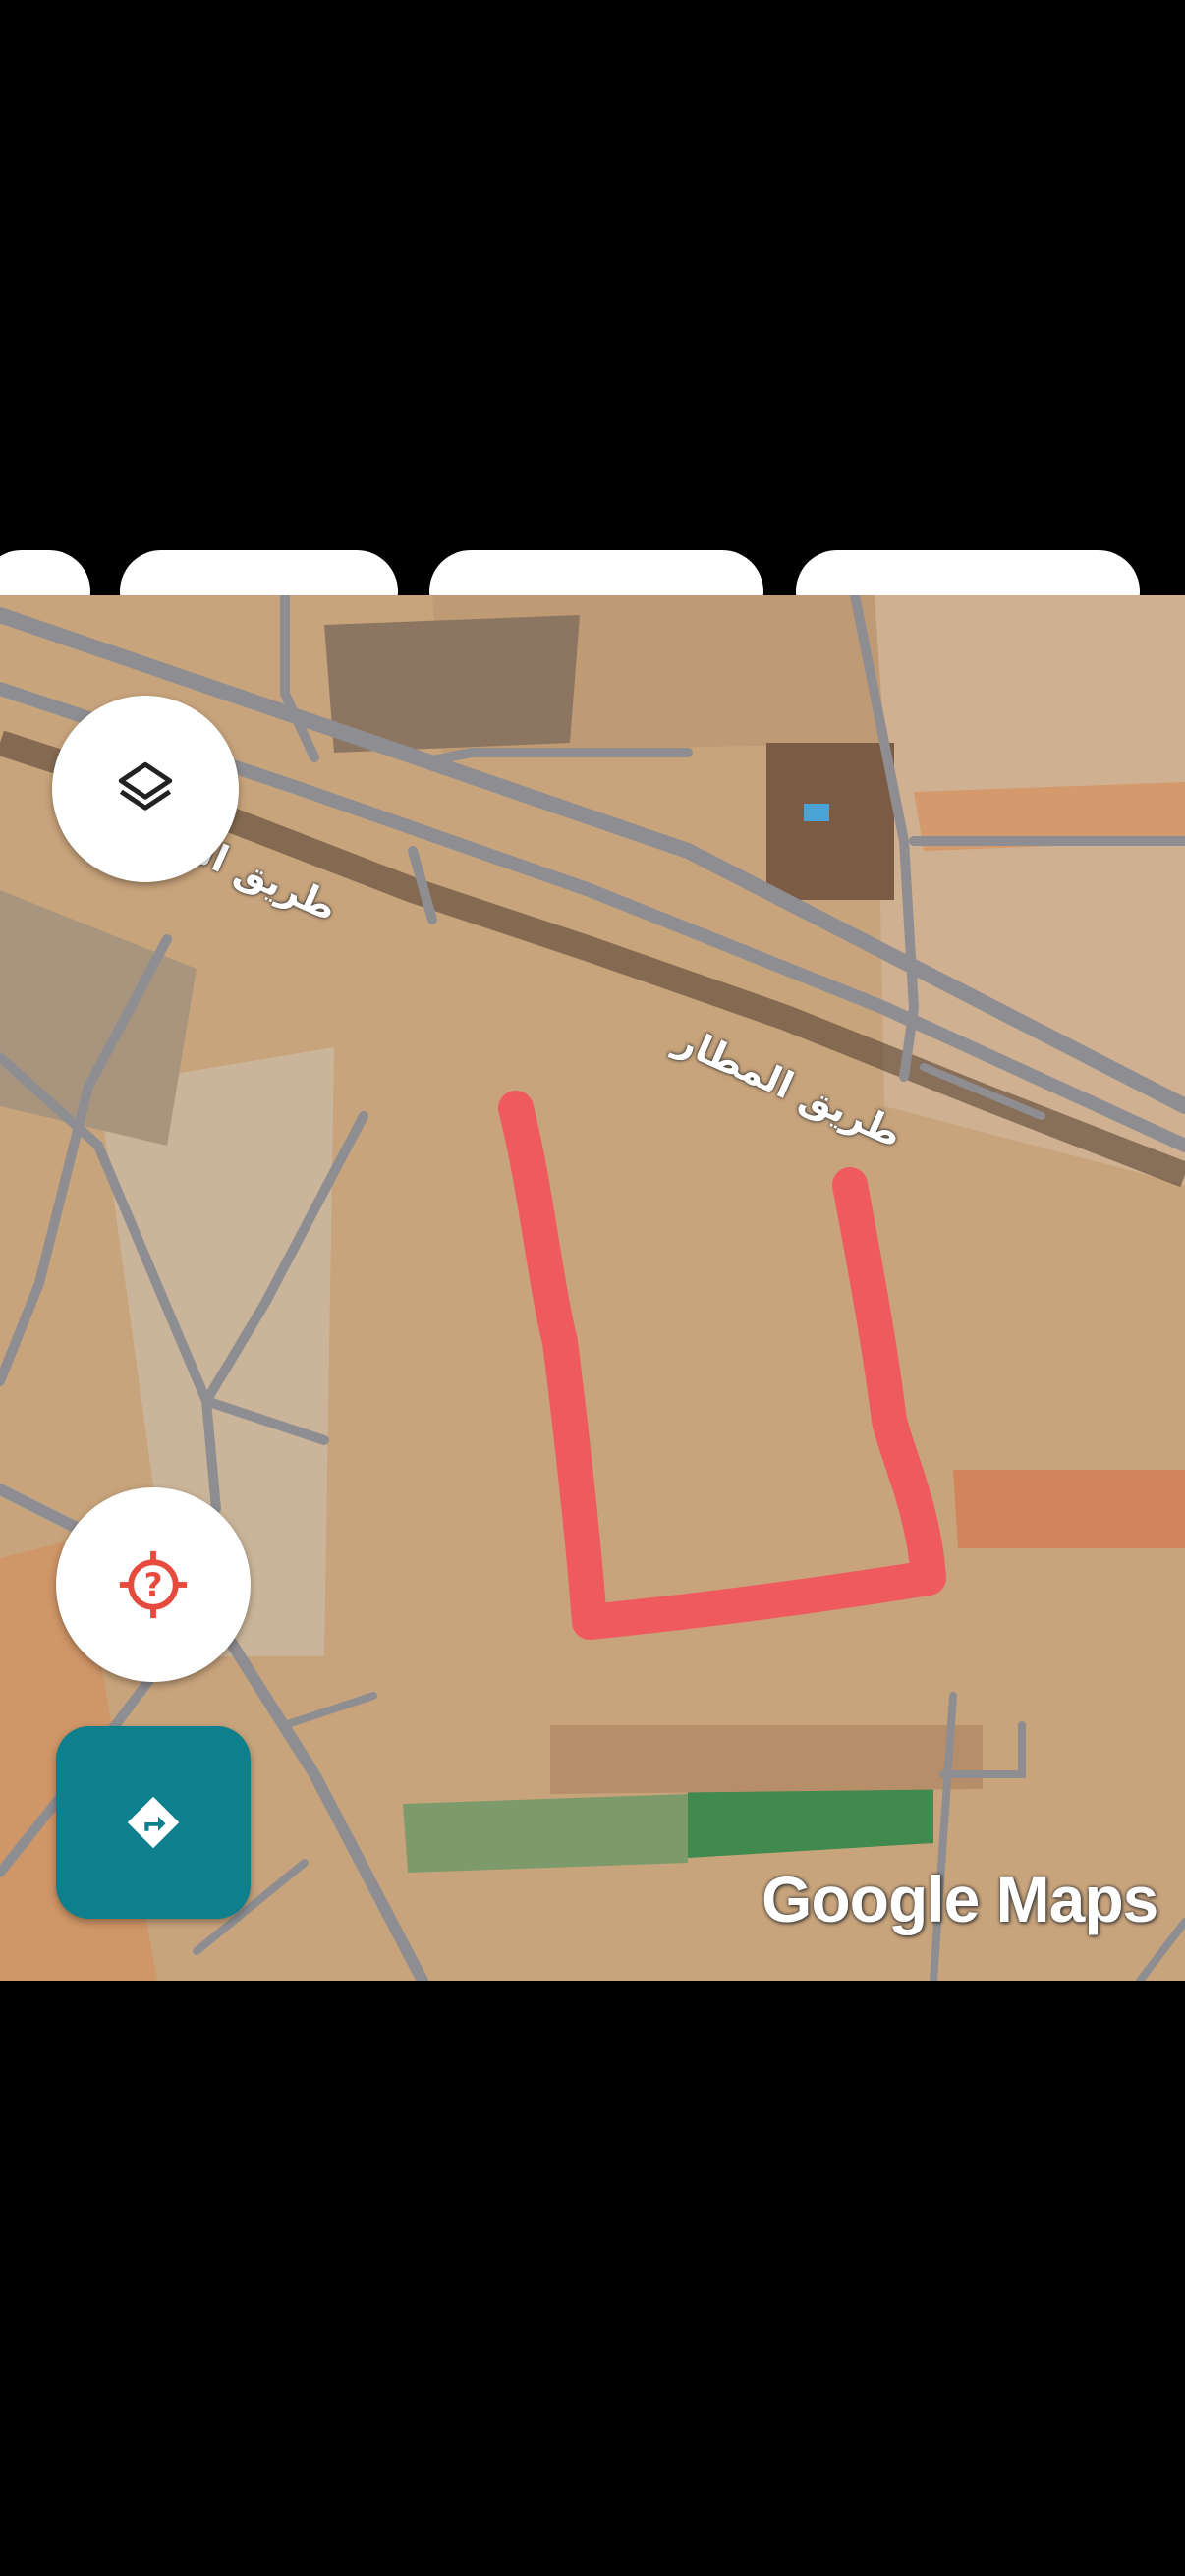 The image size is (1185, 2576). What do you see at coordinates (960, 1899) in the screenshot?
I see `google-maps-attribution: Google Maps` at bounding box center [960, 1899].